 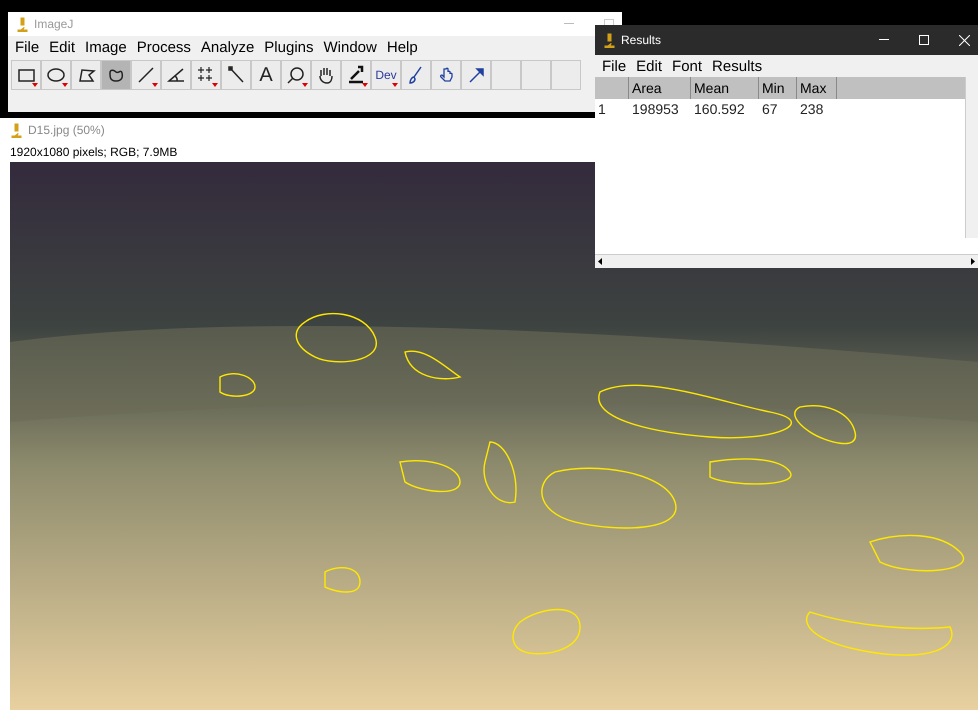 I want to click on menu-item: Window, so click(x=350, y=47).